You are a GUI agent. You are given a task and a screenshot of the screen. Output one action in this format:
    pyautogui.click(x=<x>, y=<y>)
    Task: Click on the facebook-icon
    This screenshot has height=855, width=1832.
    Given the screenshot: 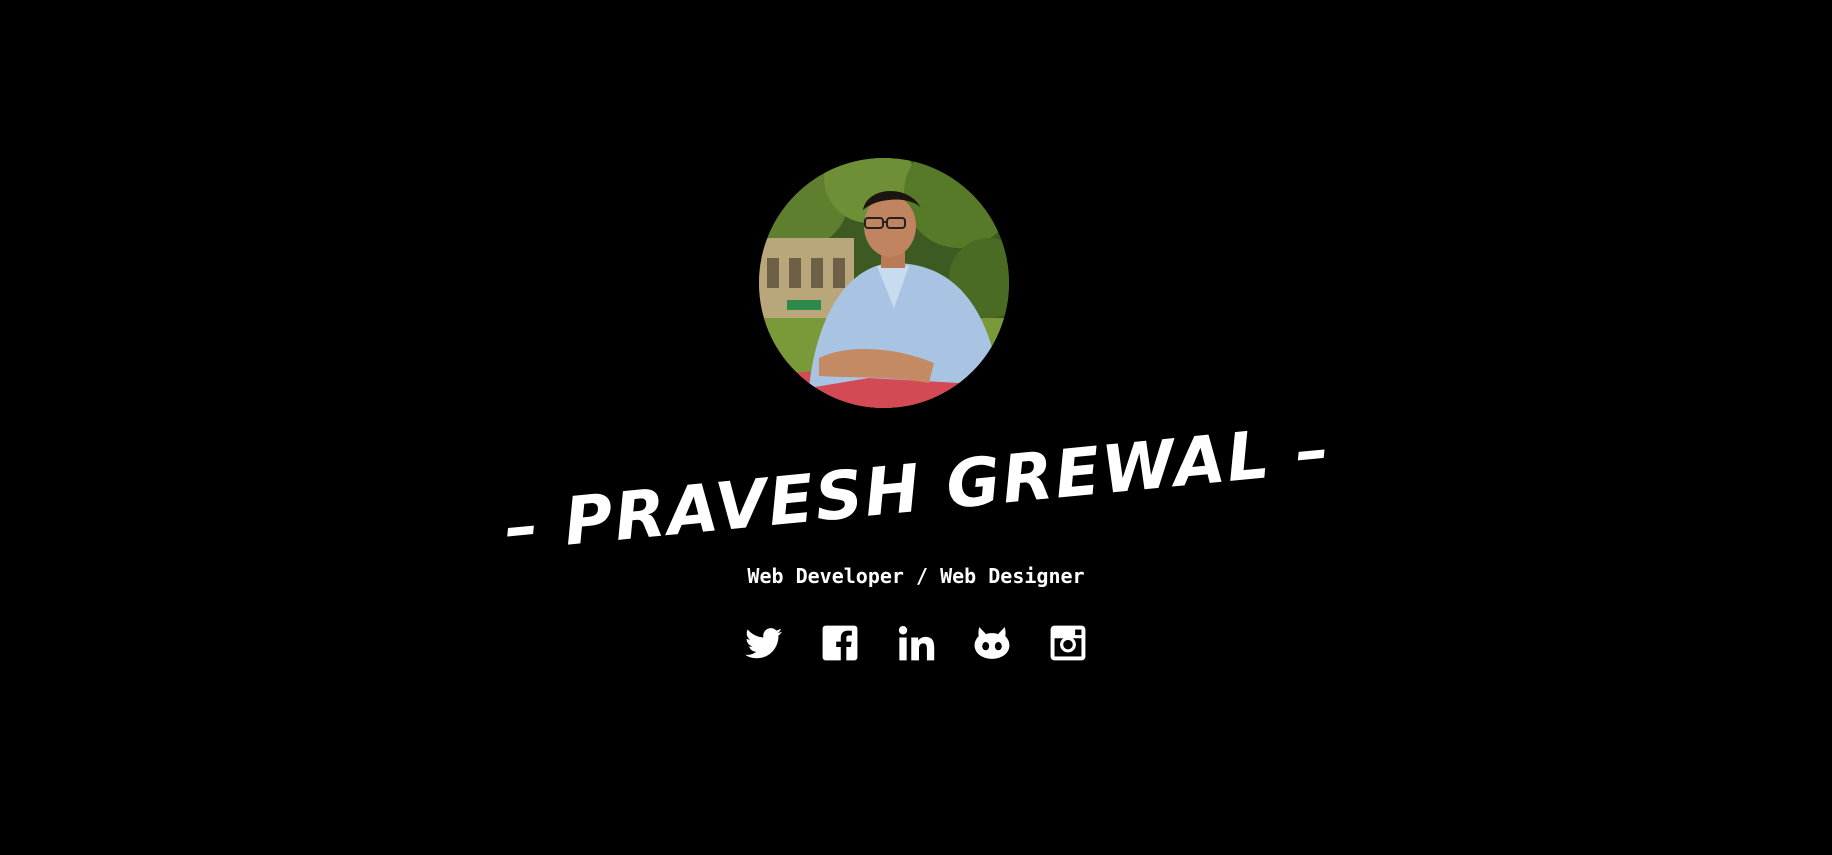 What is the action you would take?
    pyautogui.click(x=840, y=643)
    